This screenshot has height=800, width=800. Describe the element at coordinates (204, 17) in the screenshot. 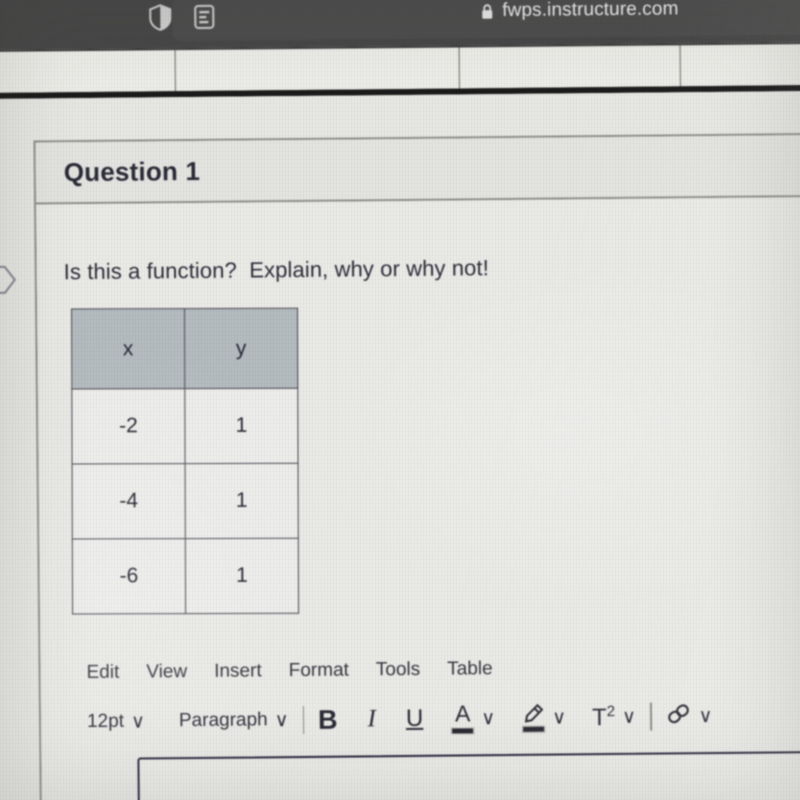

I see `reader-view-icon` at that location.